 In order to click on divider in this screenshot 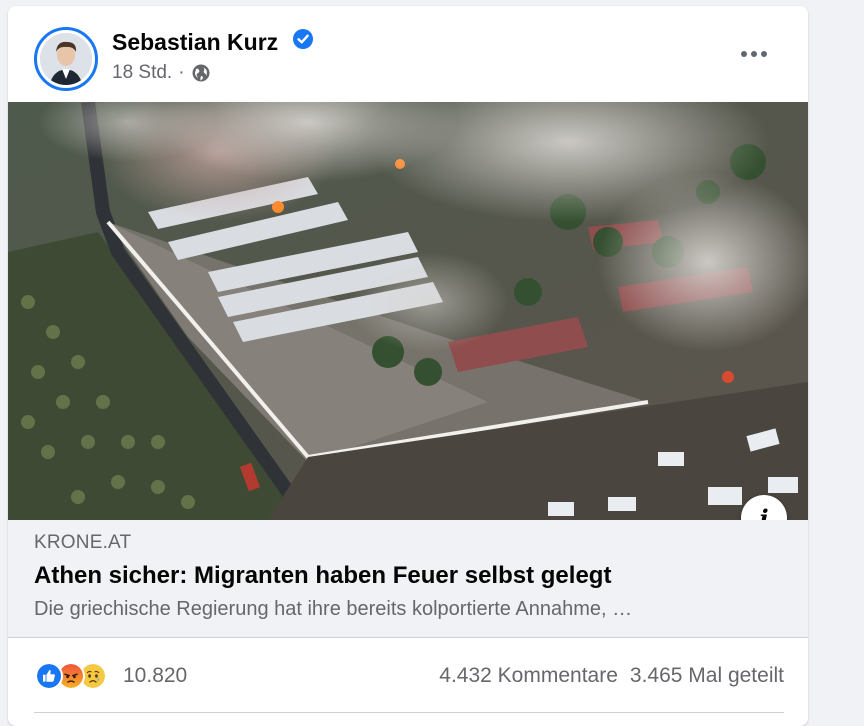, I will do `click(409, 712)`.